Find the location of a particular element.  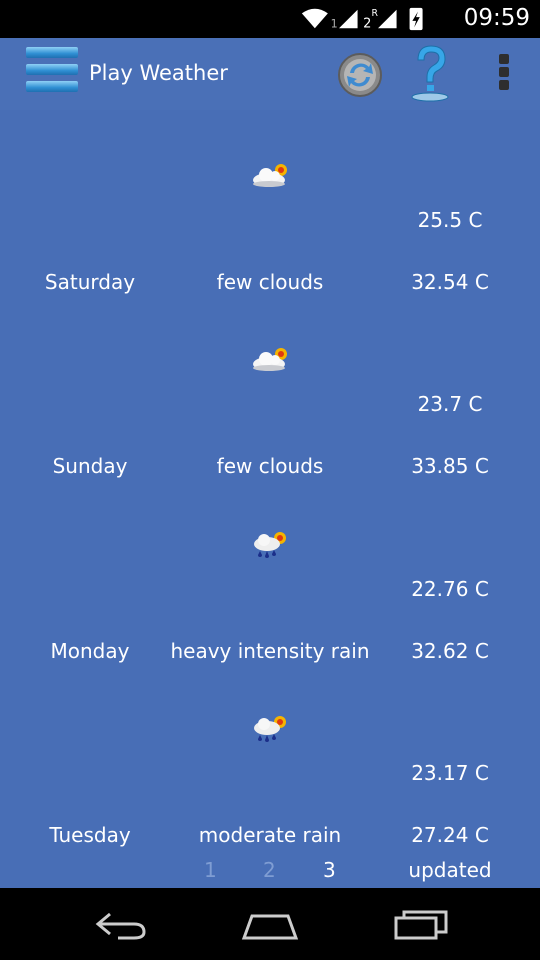

recent-apps-icon is located at coordinates (422, 924).